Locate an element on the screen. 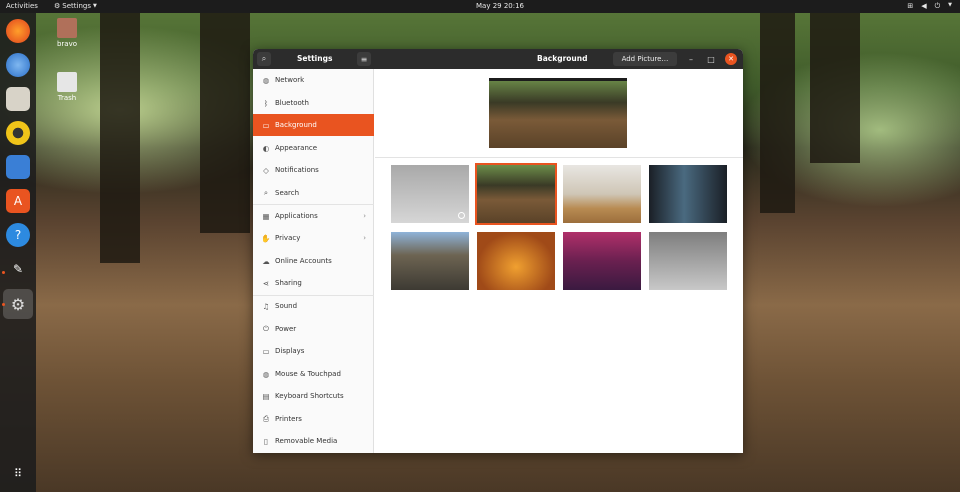  printer-icon: ⎙ is located at coordinates (266, 418).